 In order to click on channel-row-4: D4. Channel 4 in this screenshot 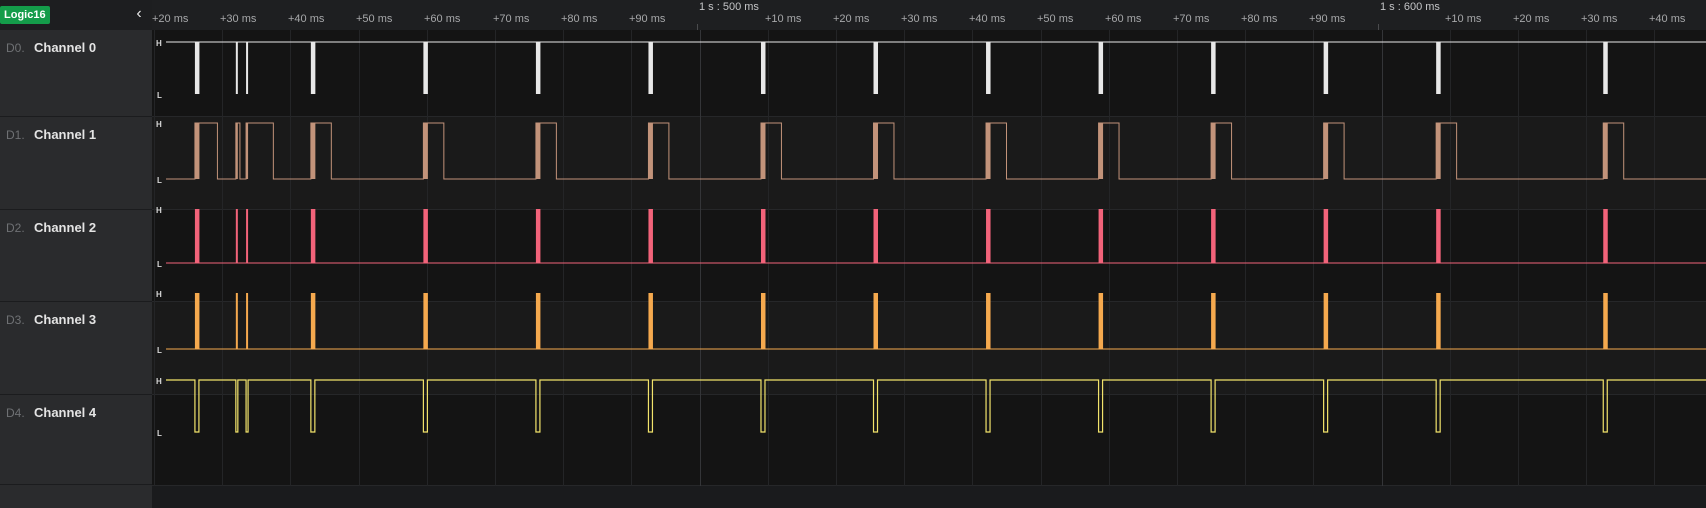, I will do `click(76, 440)`.